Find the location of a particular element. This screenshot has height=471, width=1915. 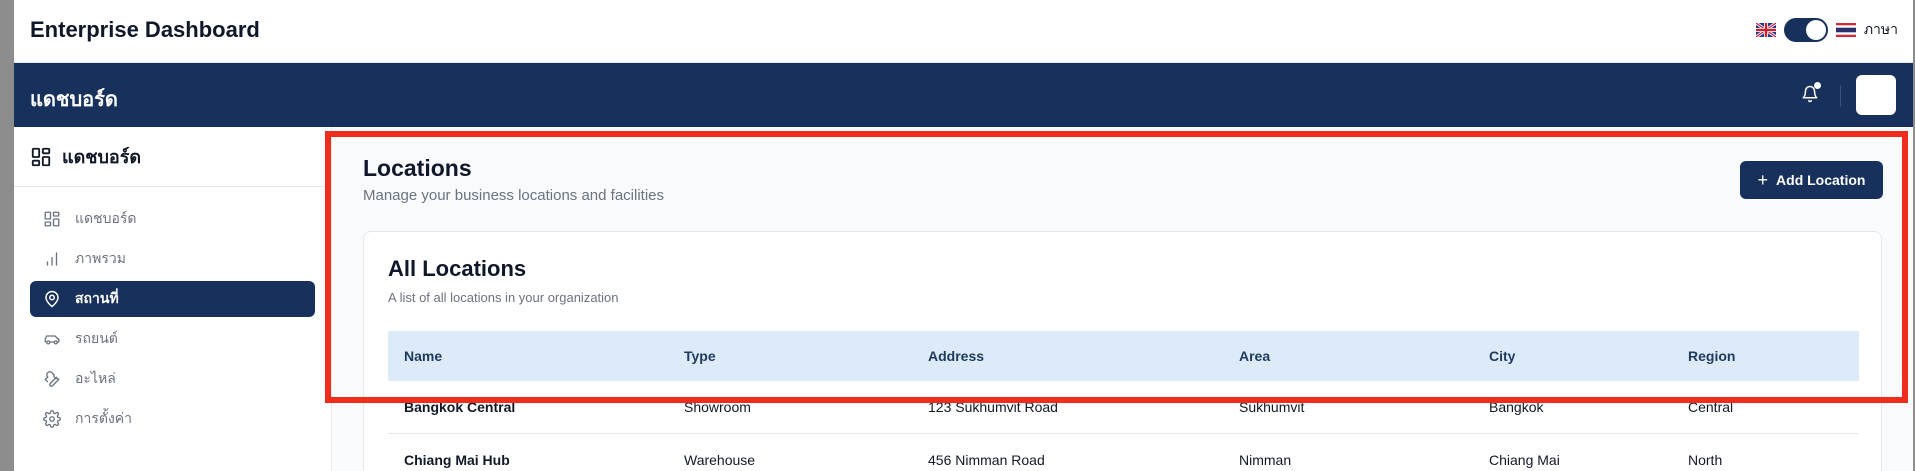

language-switcher: ภาษา is located at coordinates (1826, 30).